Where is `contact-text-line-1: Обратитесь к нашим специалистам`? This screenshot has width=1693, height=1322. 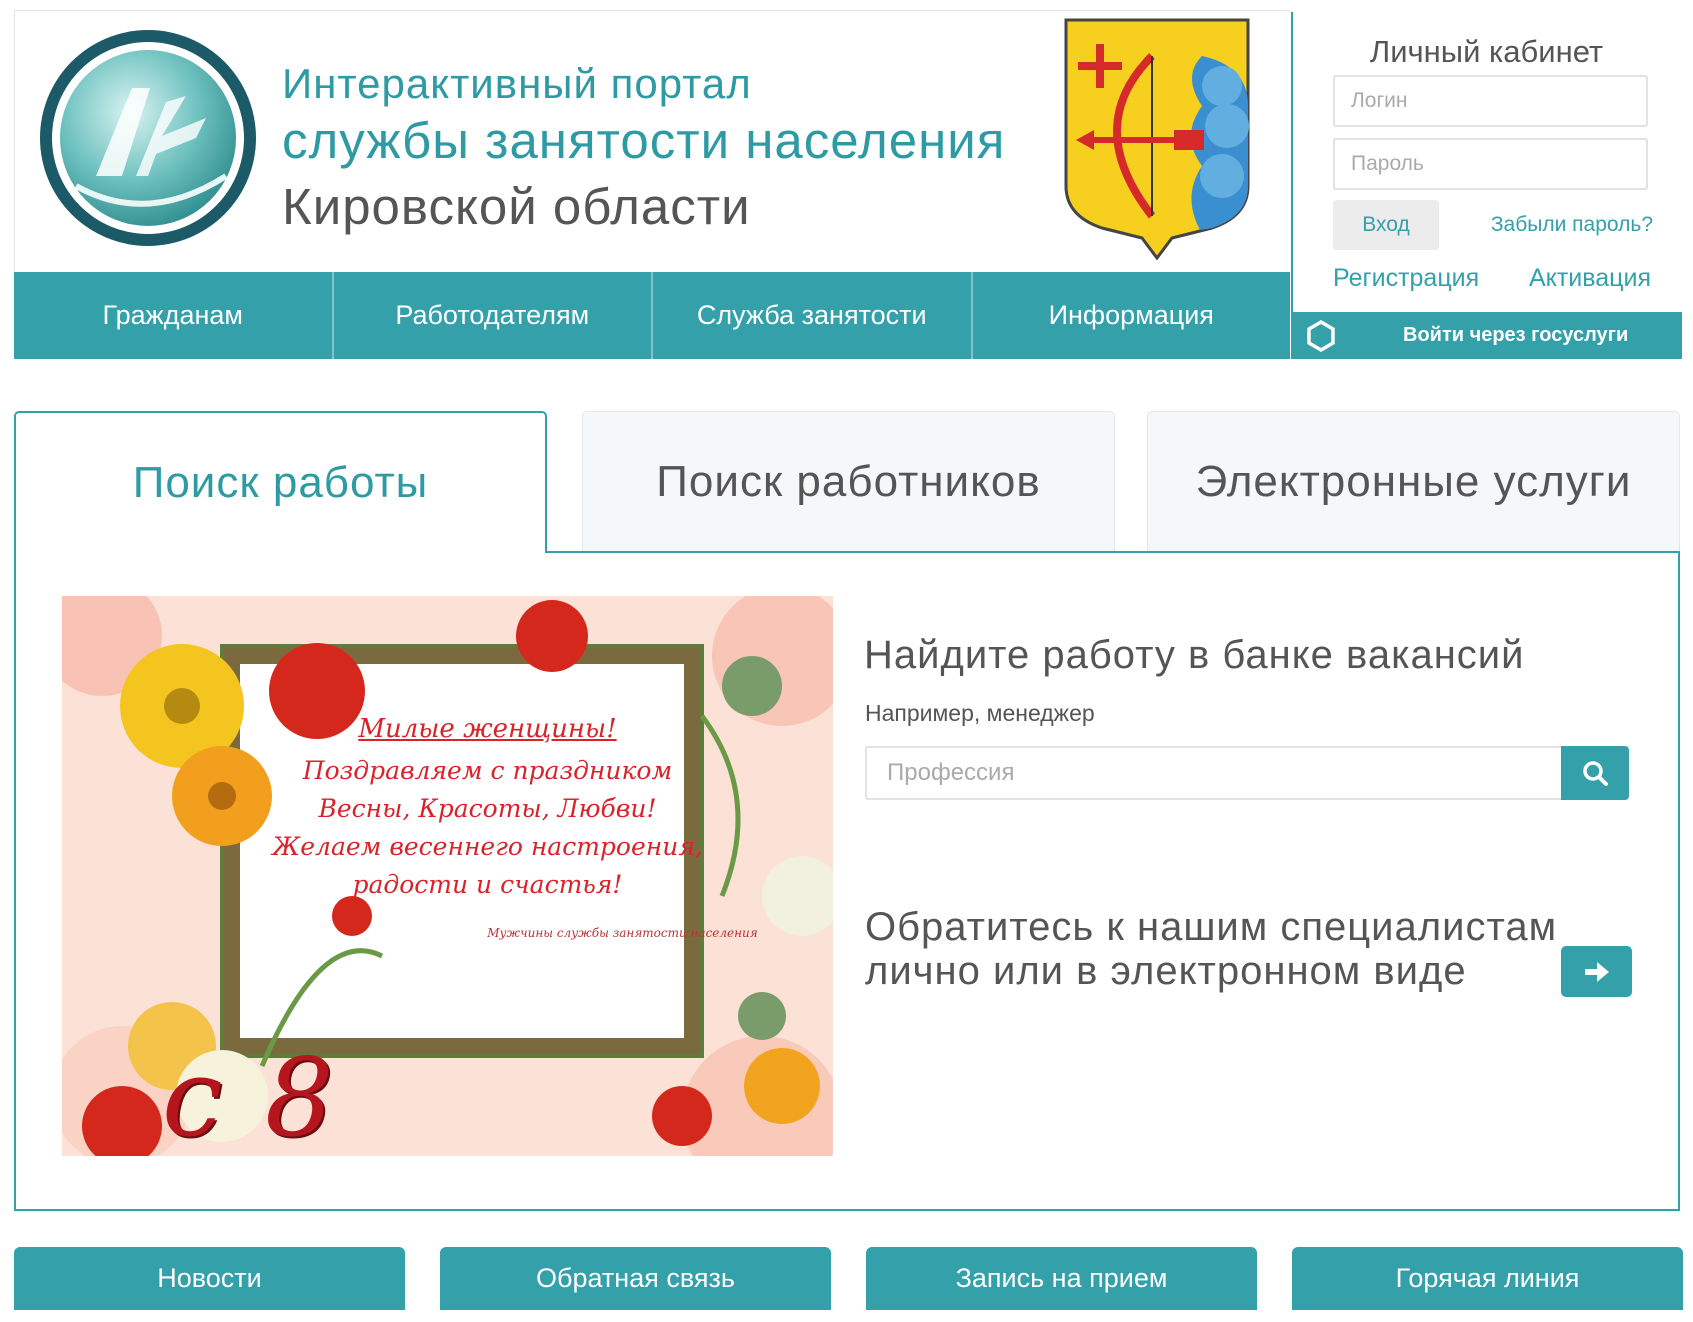 contact-text-line-1: Обратитесь к нашим специалистам is located at coordinates (1211, 927).